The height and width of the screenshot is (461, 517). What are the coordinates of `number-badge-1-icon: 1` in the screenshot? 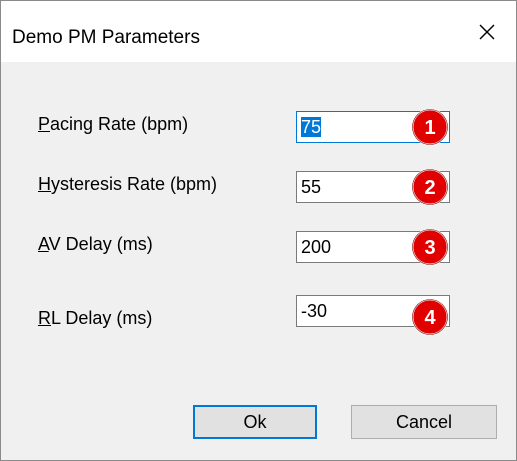 It's located at (430, 127).